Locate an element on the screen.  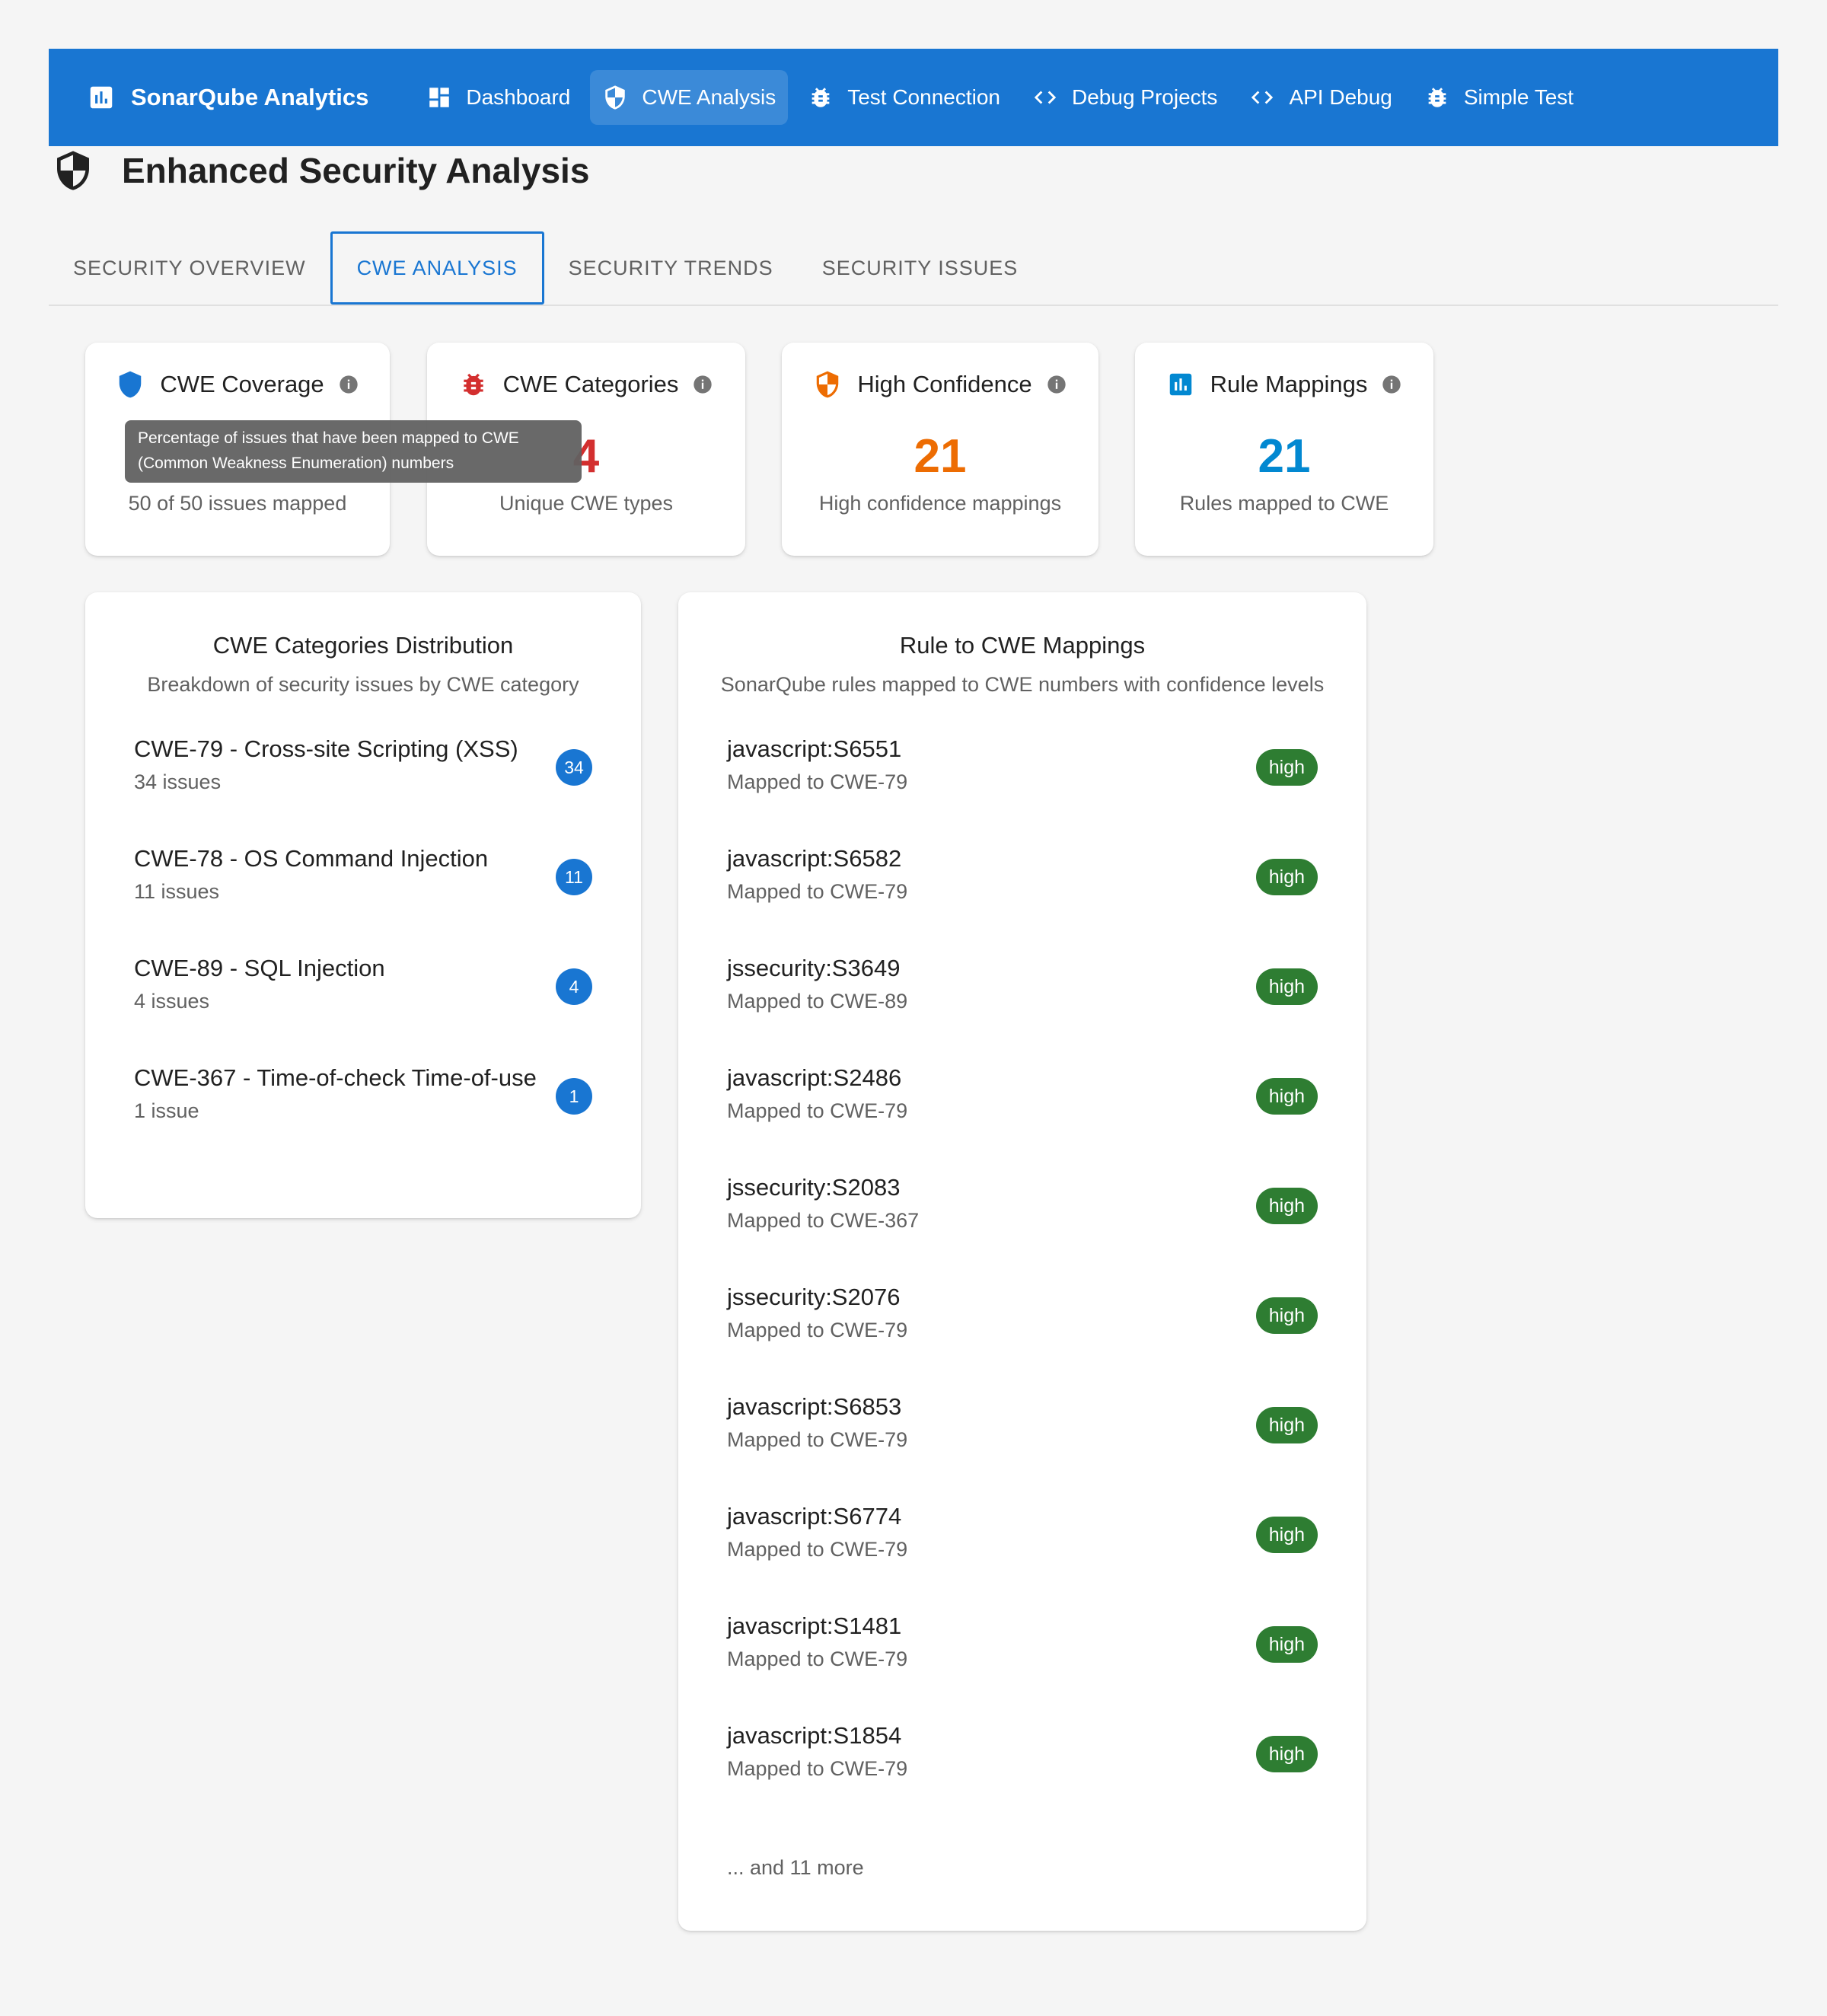
card-title: Rule Mappings is located at coordinates (1289, 384).